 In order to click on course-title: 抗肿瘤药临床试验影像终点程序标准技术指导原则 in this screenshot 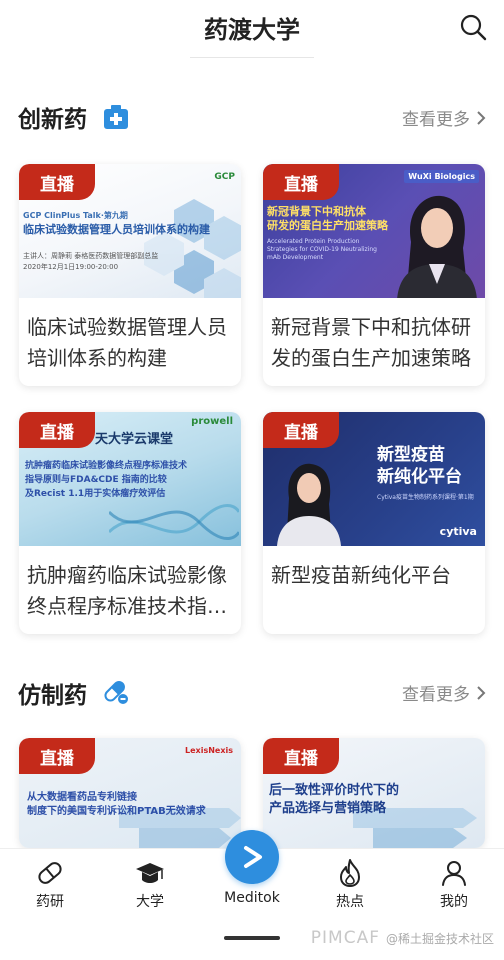, I will do `click(127, 590)`.